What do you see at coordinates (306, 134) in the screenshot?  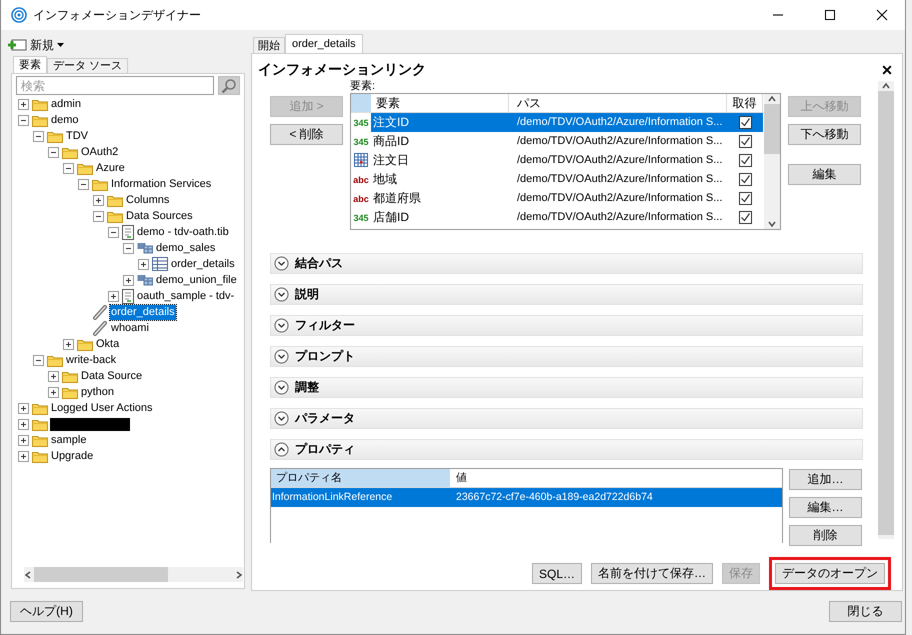 I see `action-button: < 削除` at bounding box center [306, 134].